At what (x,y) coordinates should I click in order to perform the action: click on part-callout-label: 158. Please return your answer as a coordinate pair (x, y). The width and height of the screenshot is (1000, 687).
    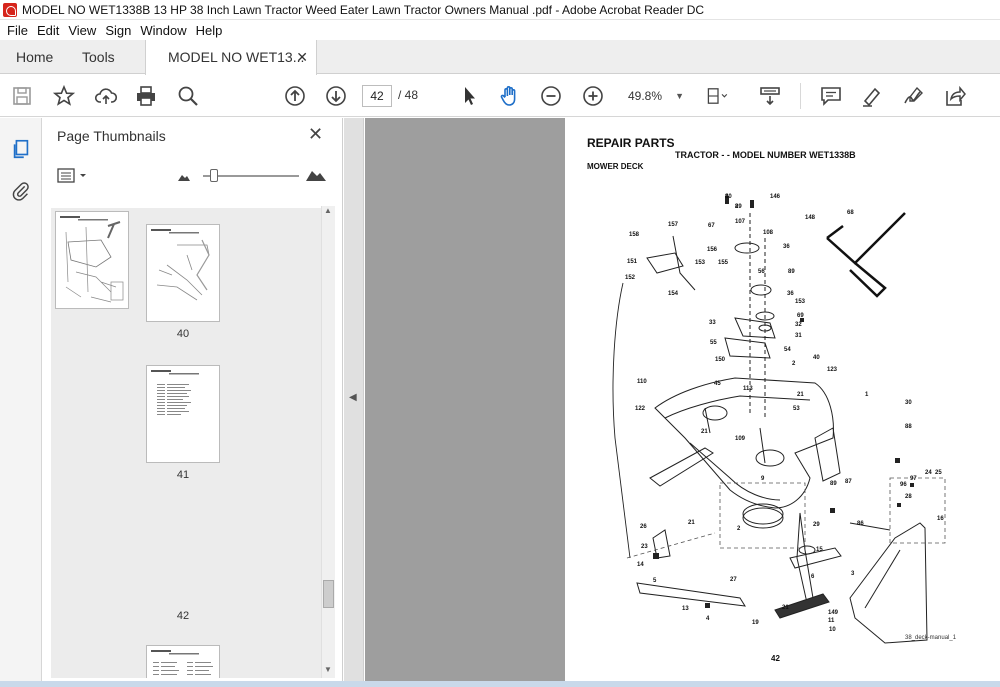
    Looking at the image, I should click on (634, 235).